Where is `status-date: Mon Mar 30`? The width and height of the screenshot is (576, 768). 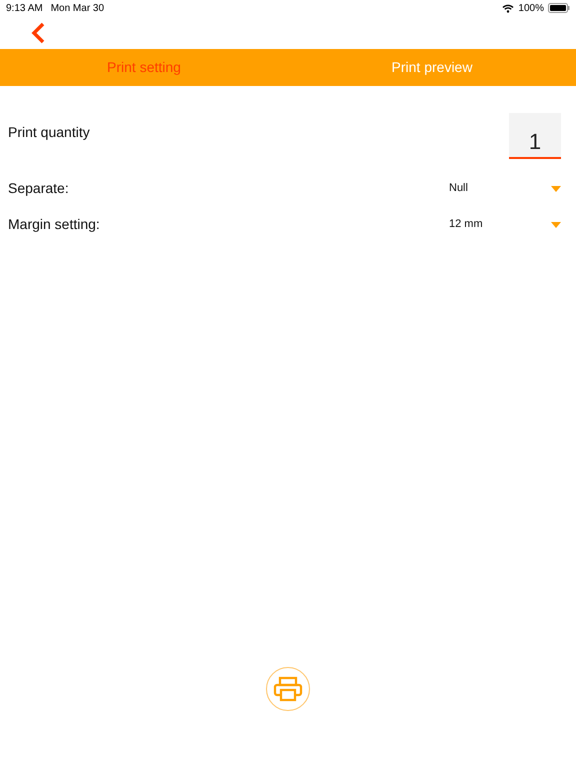 status-date: Mon Mar 30 is located at coordinates (77, 9).